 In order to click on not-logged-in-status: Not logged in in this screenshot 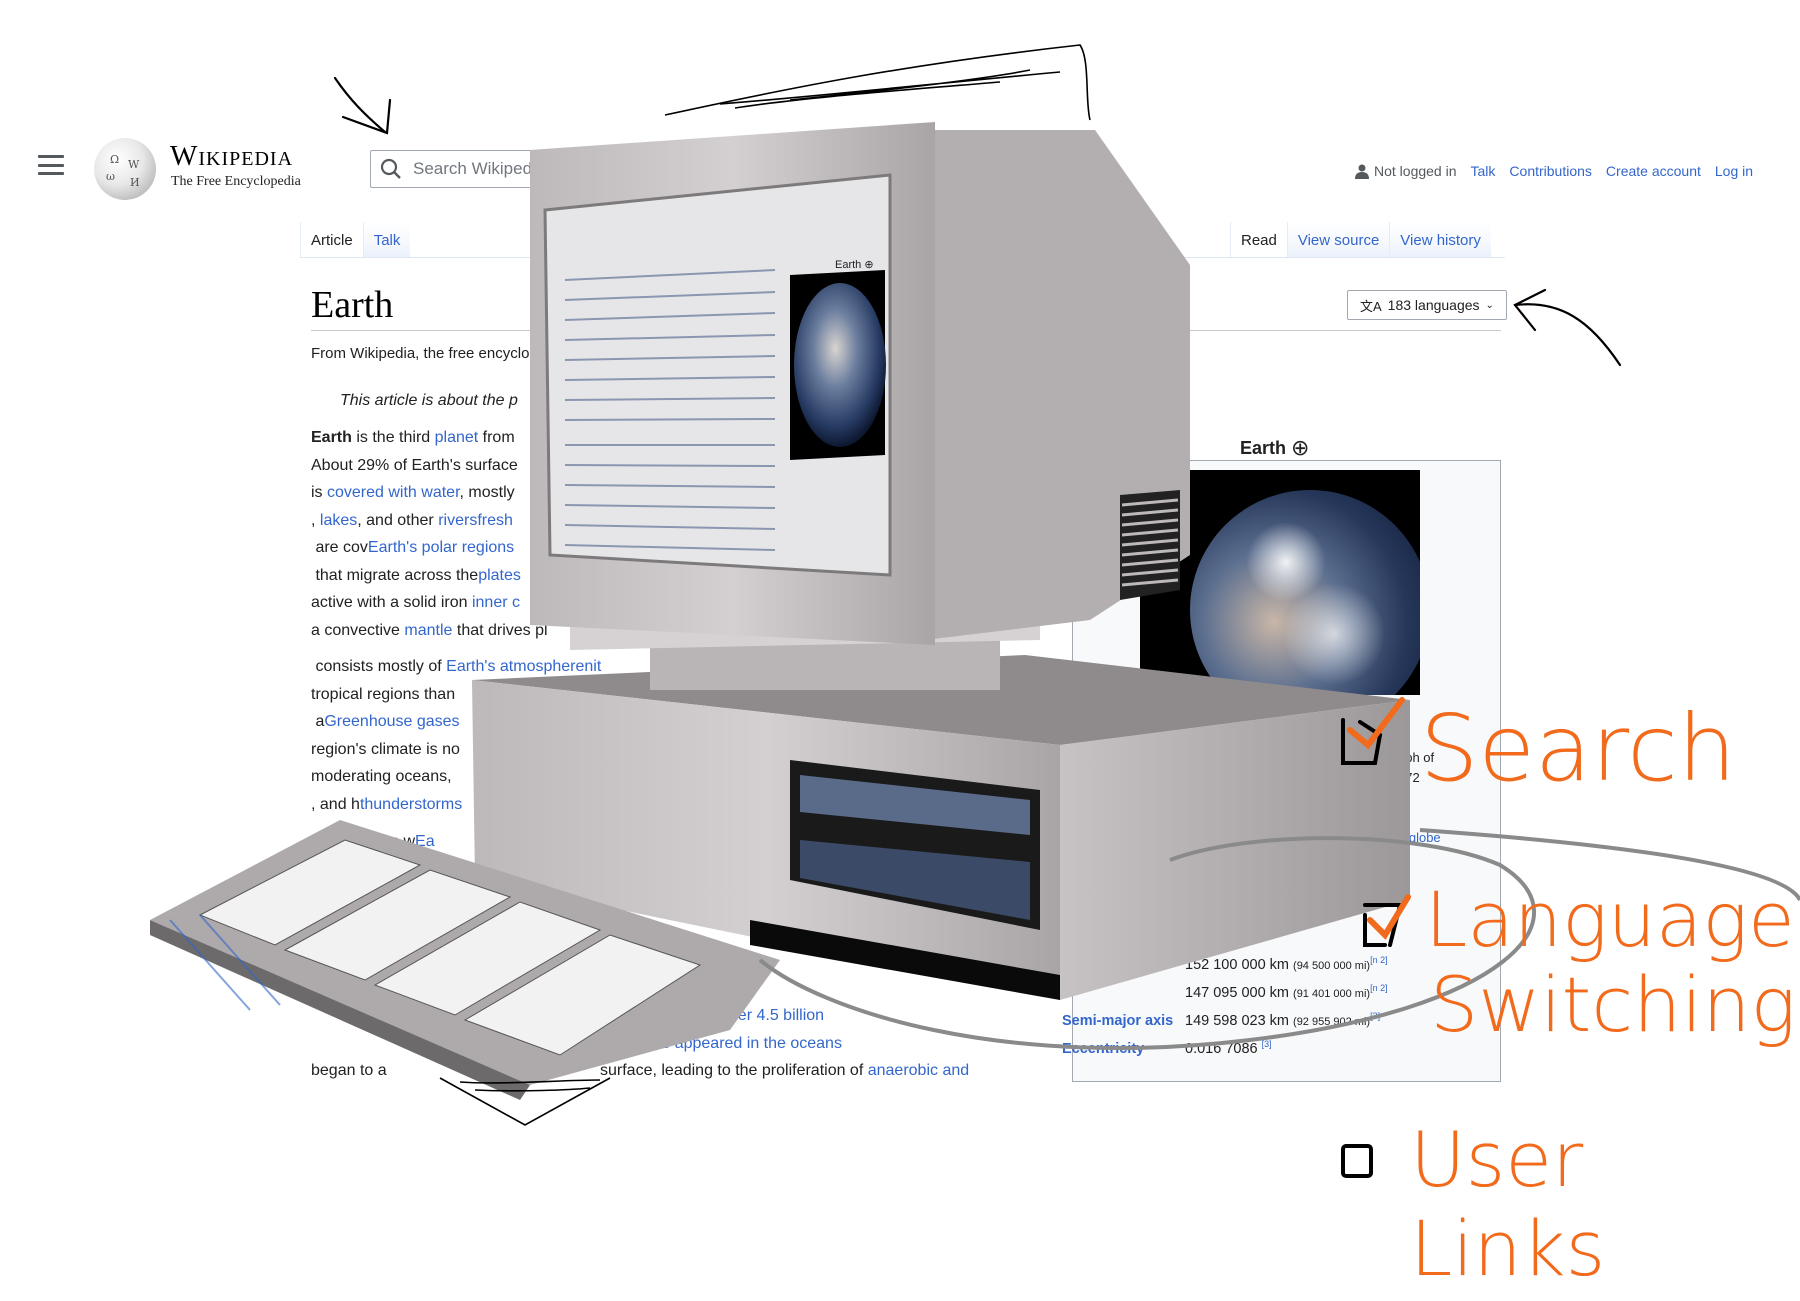, I will do `click(1406, 171)`.